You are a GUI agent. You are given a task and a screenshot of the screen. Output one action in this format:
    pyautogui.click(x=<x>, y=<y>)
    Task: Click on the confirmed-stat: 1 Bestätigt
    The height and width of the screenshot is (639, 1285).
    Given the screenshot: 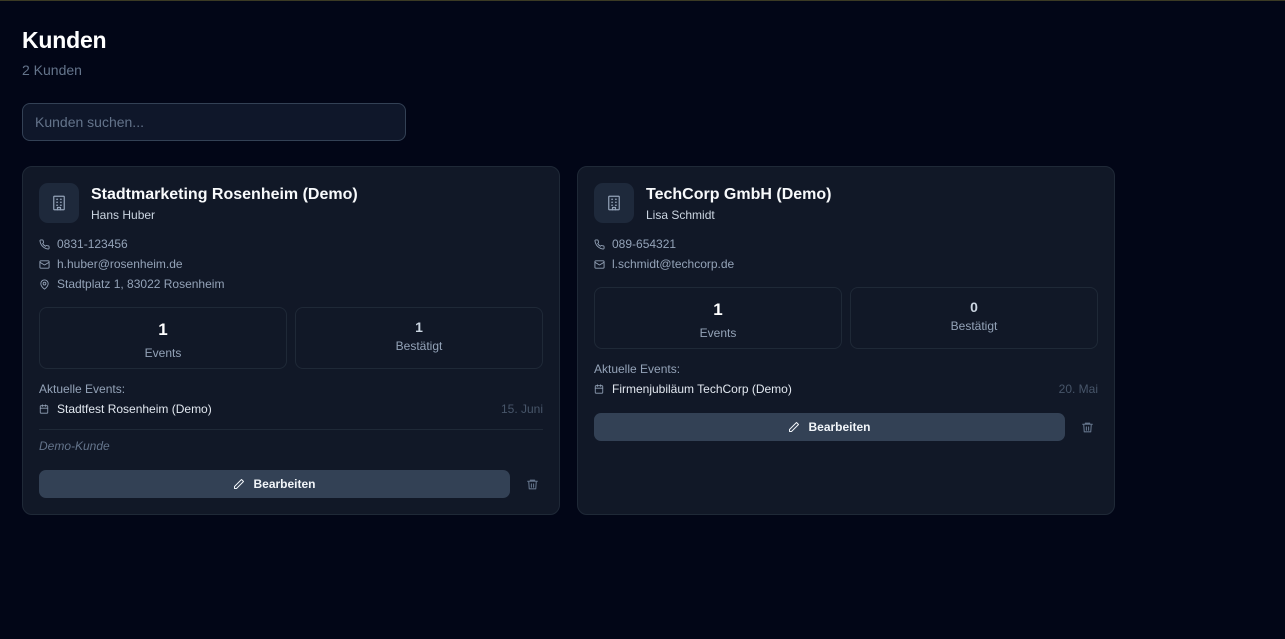 What is the action you would take?
    pyautogui.click(x=419, y=338)
    